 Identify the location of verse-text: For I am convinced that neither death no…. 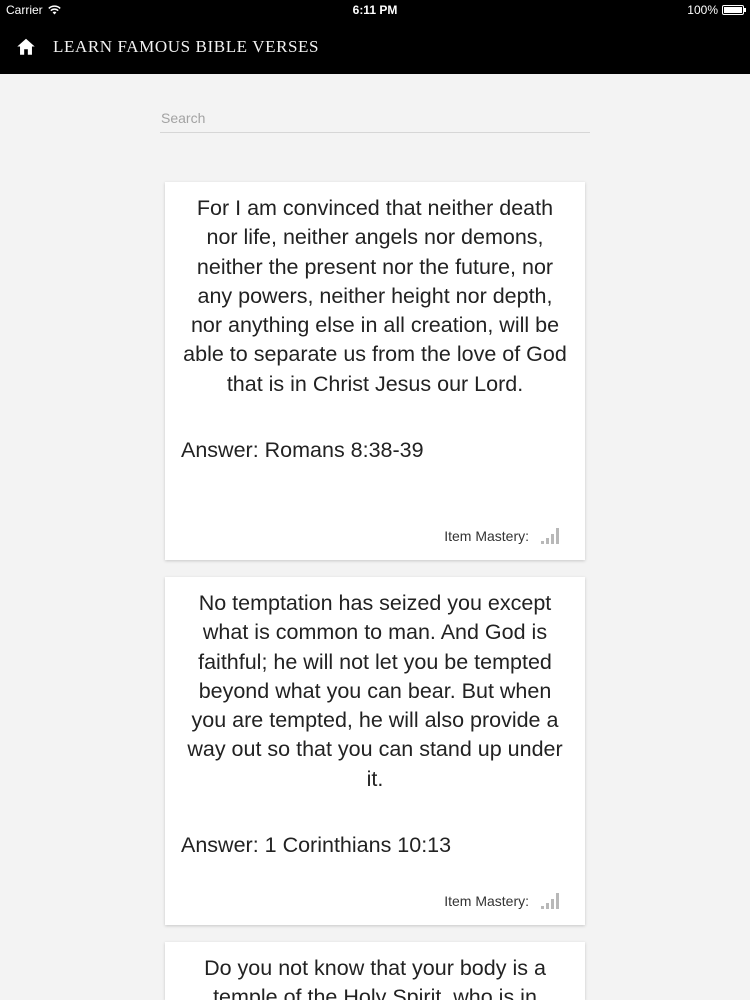
(375, 296).